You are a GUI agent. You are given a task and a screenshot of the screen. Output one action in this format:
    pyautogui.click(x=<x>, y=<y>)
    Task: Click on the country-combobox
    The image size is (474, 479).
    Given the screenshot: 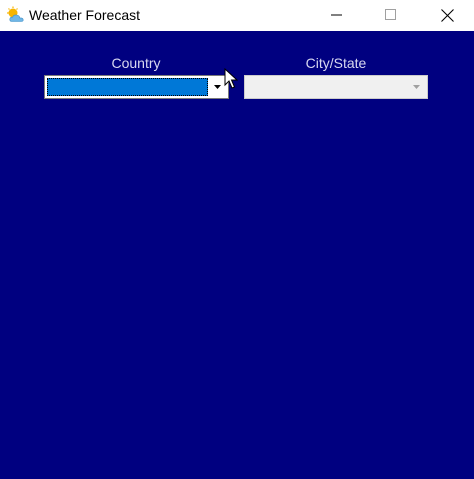 What is the action you would take?
    pyautogui.click(x=136, y=87)
    